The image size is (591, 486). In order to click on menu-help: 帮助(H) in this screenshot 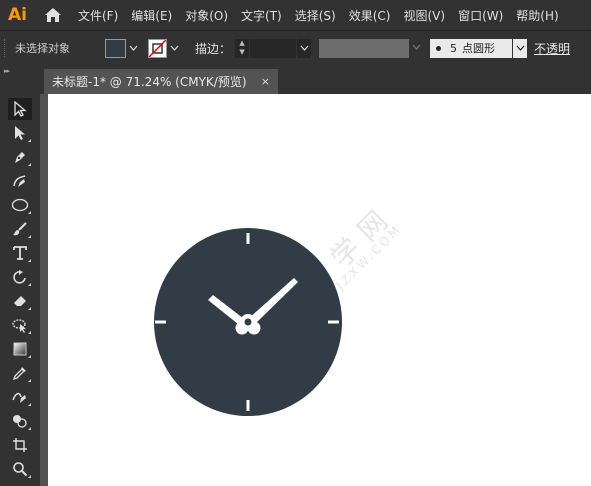, I will do `click(537, 15)`.